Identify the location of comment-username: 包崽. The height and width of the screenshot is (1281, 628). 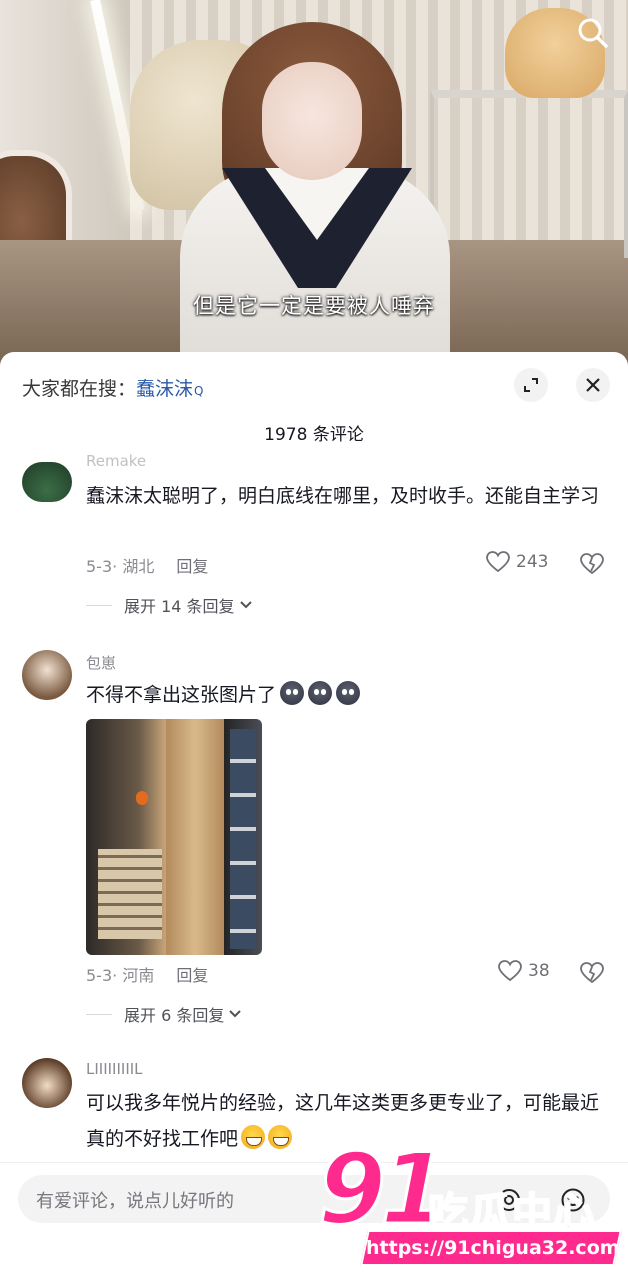
(101, 662).